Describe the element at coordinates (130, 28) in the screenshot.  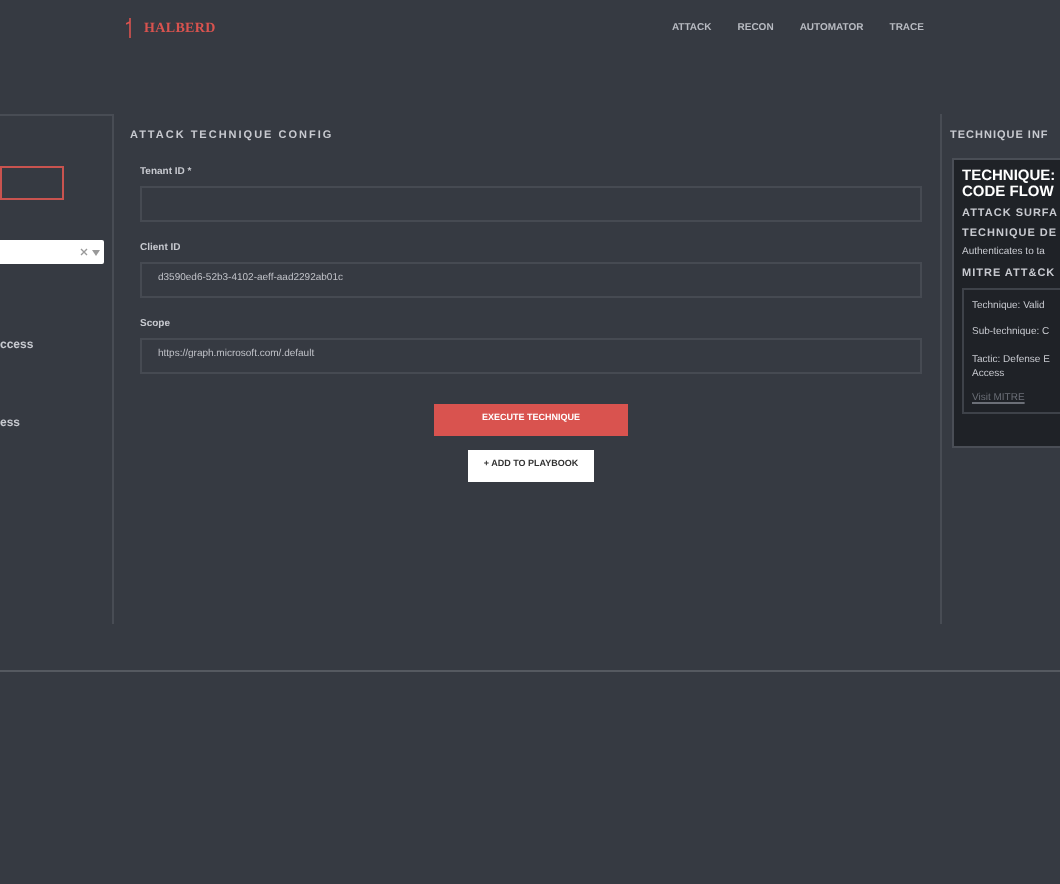
I see `halberd-icon` at that location.